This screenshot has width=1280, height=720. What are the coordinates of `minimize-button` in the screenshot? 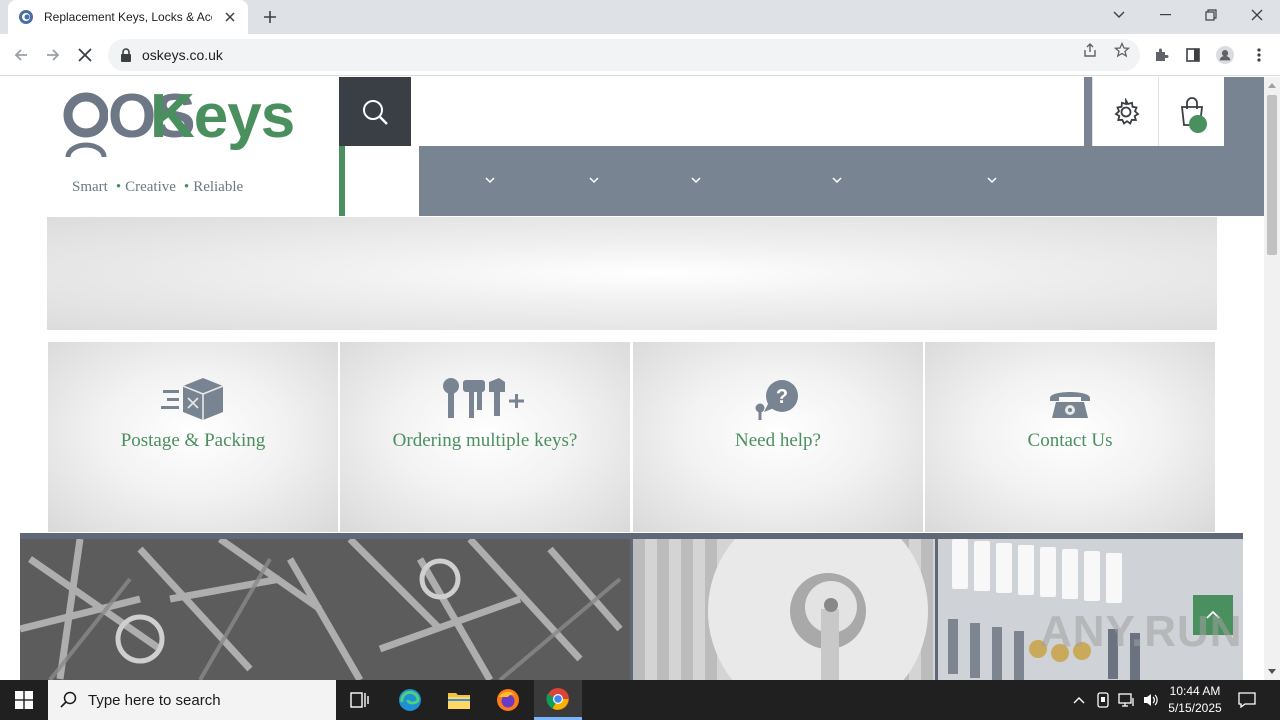 It's located at (1165, 15).